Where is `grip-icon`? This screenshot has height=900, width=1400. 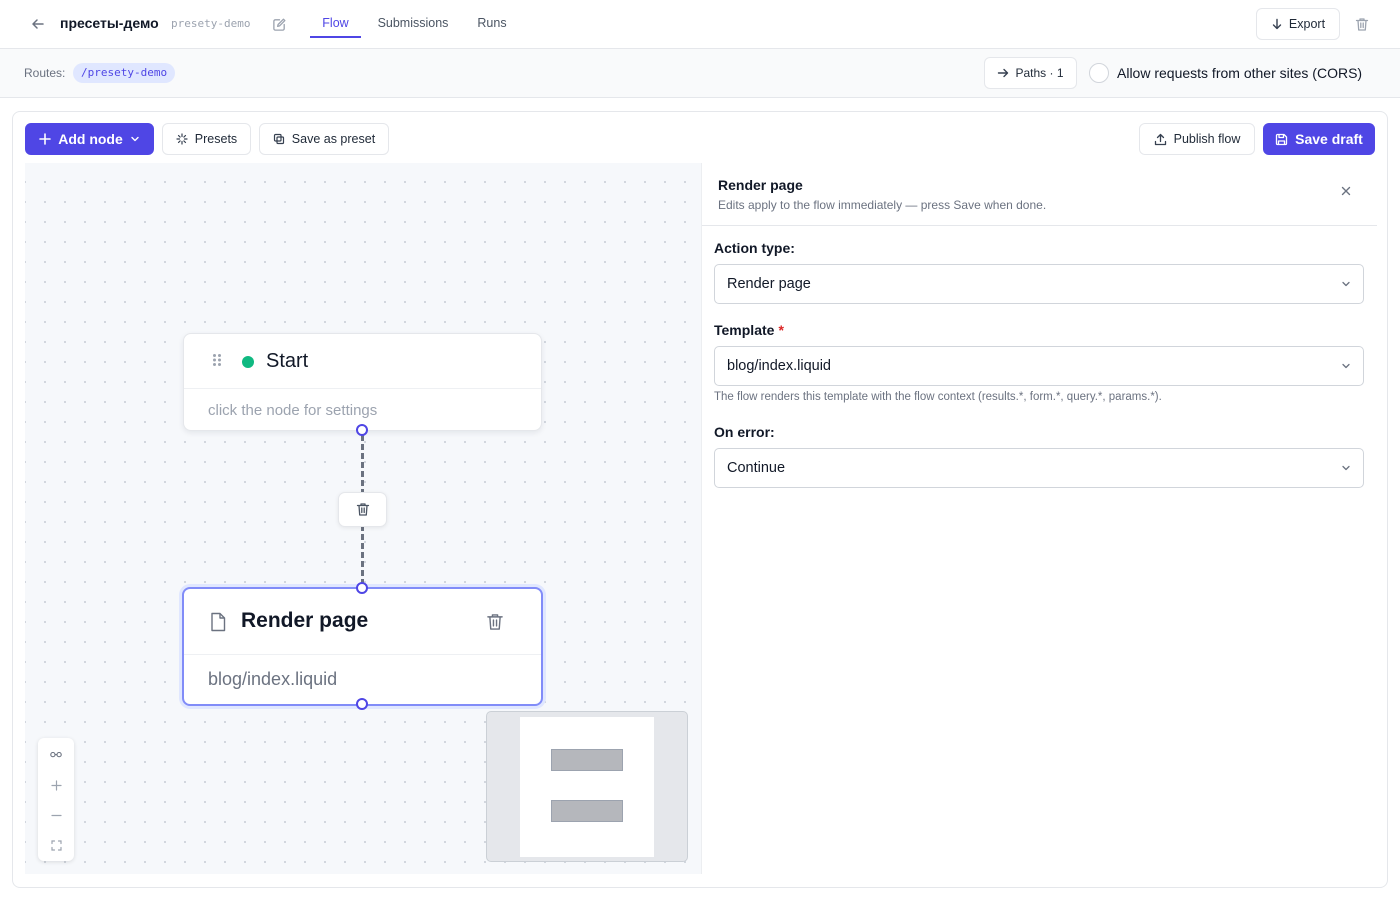
grip-icon is located at coordinates (217, 360).